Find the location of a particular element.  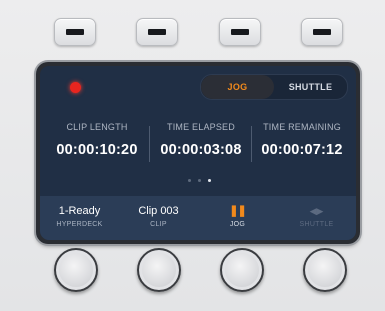

pause-icon: ❚❚ is located at coordinates (237, 211).